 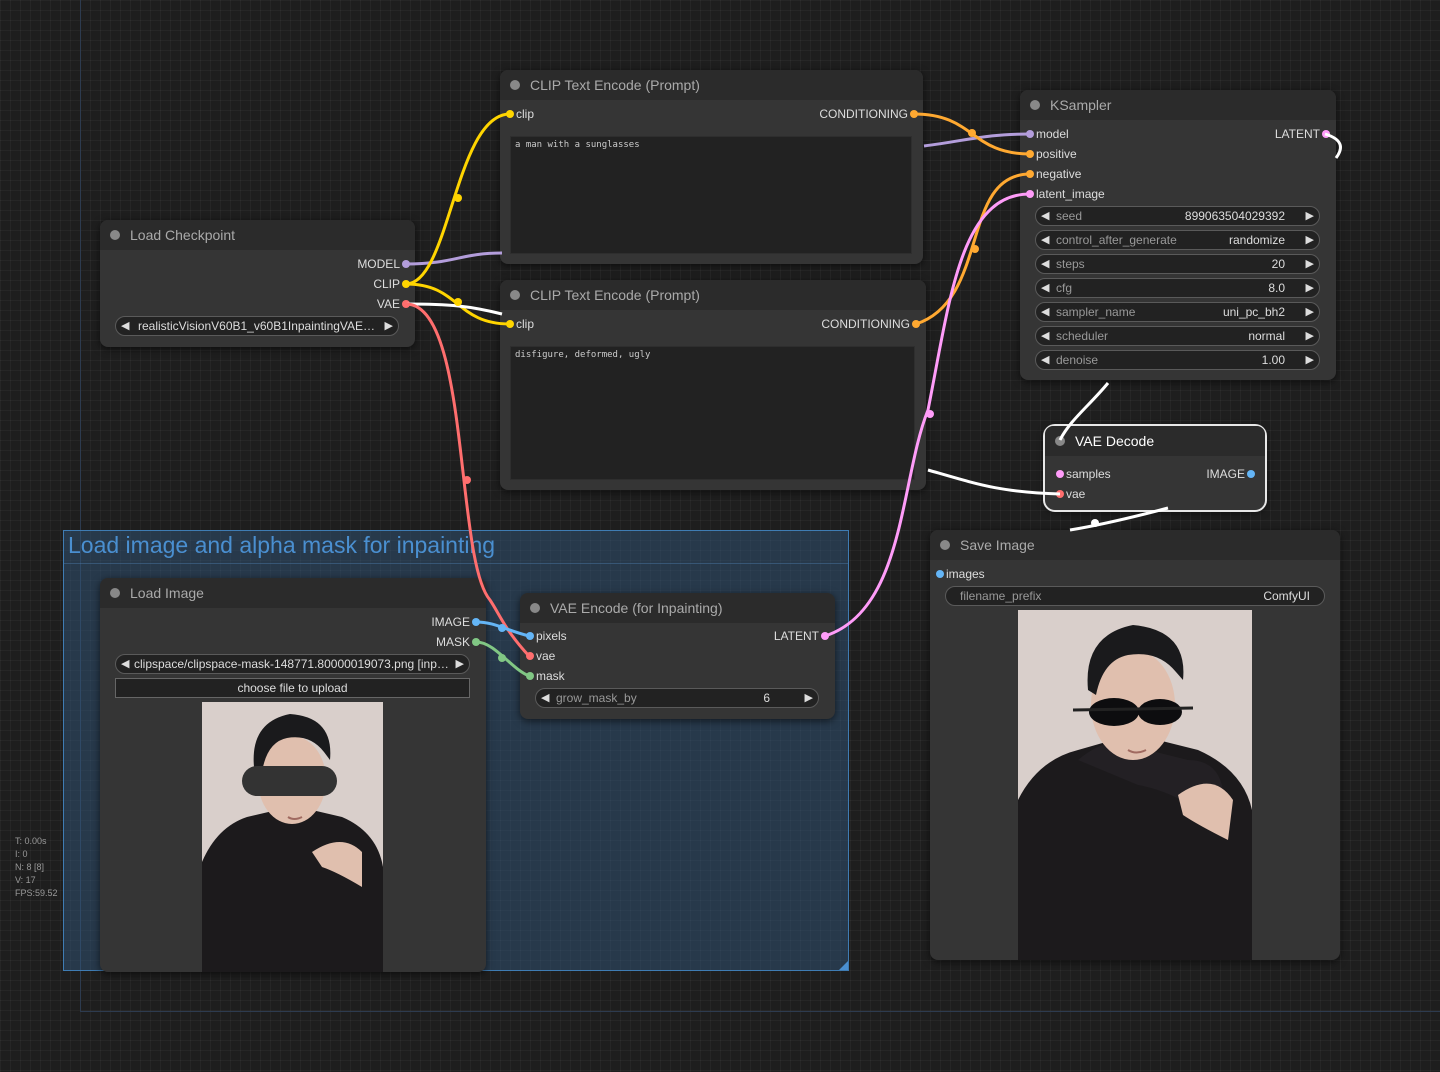 I want to click on node-title-bar: VAE Encode (for Inpainting), so click(x=677, y=608).